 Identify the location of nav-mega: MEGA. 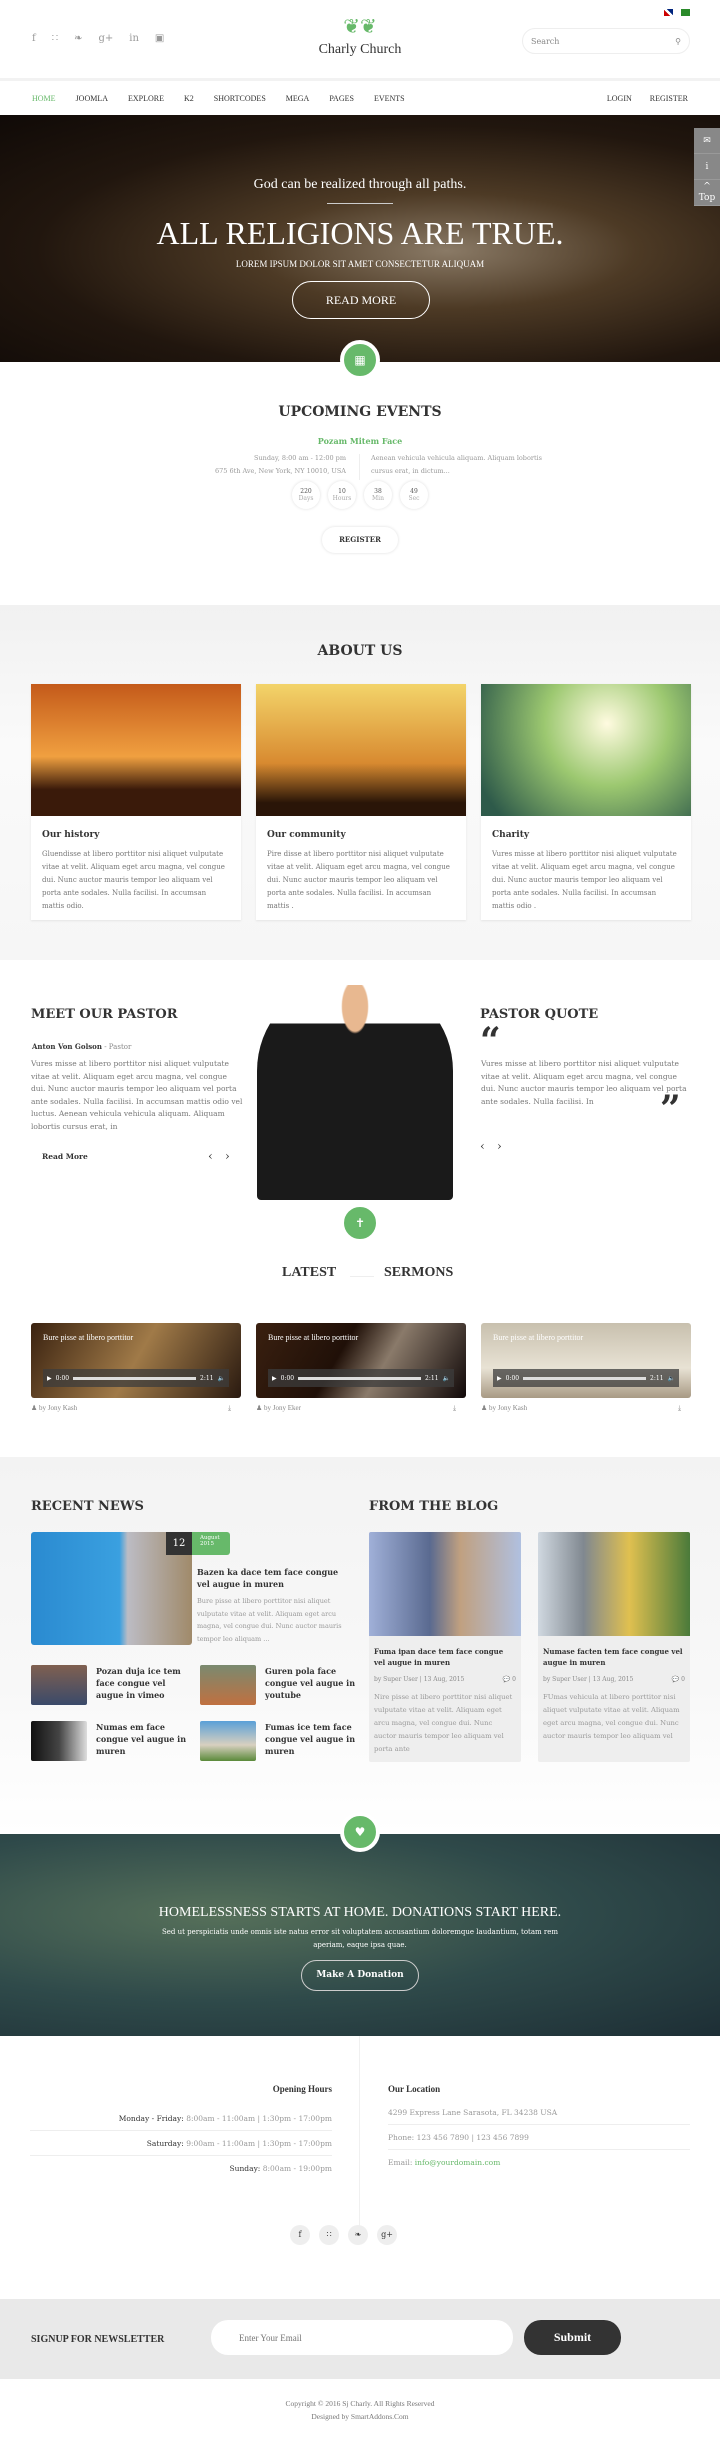
(298, 98).